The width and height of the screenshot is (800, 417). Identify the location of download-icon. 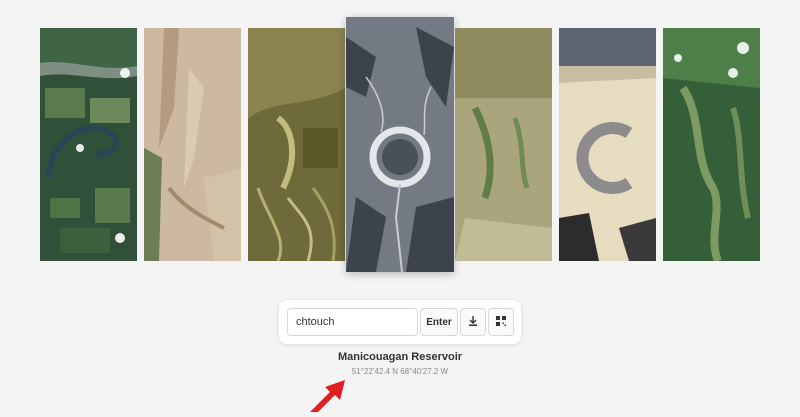
(473, 322).